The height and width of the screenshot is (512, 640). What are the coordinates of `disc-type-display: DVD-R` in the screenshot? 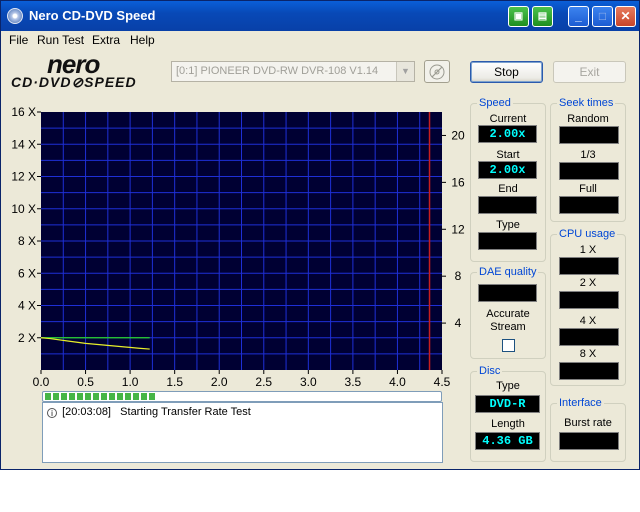 It's located at (507, 404).